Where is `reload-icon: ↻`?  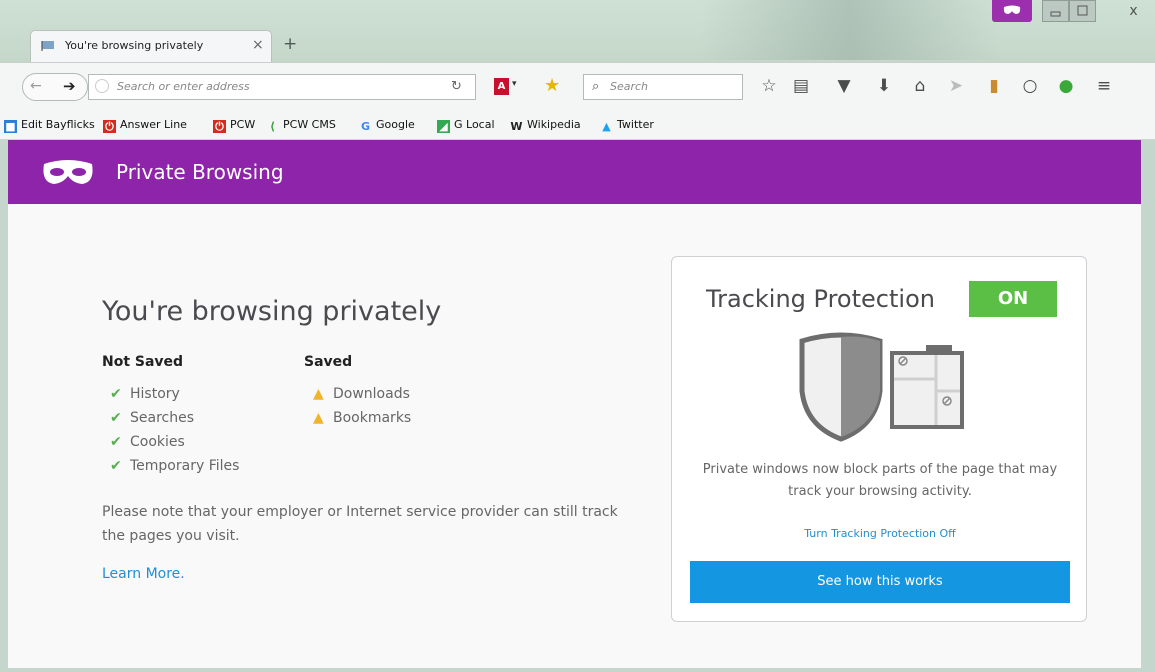 reload-icon: ↻ is located at coordinates (456, 86).